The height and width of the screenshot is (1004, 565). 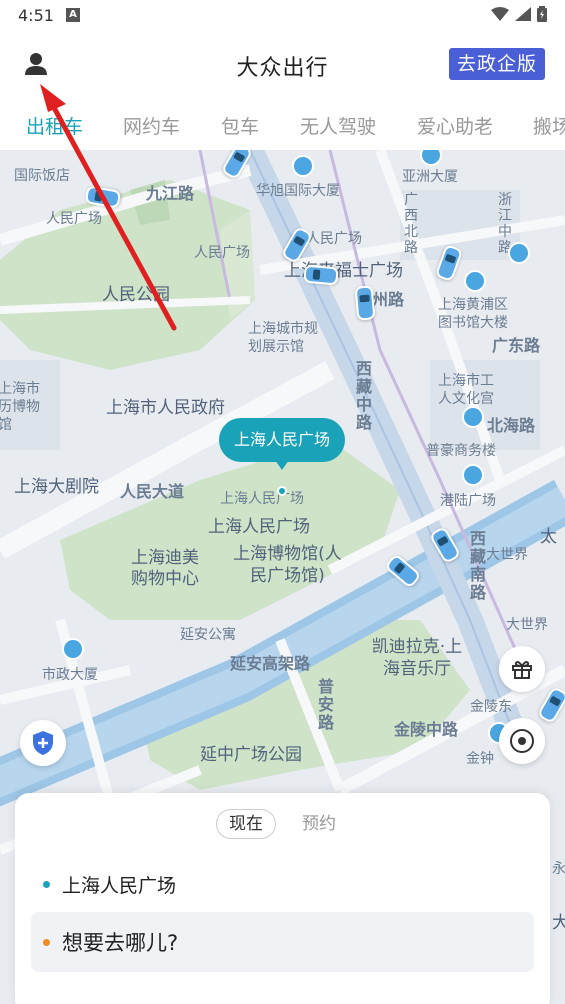 I want to click on map-label: 九江路, so click(x=170, y=193).